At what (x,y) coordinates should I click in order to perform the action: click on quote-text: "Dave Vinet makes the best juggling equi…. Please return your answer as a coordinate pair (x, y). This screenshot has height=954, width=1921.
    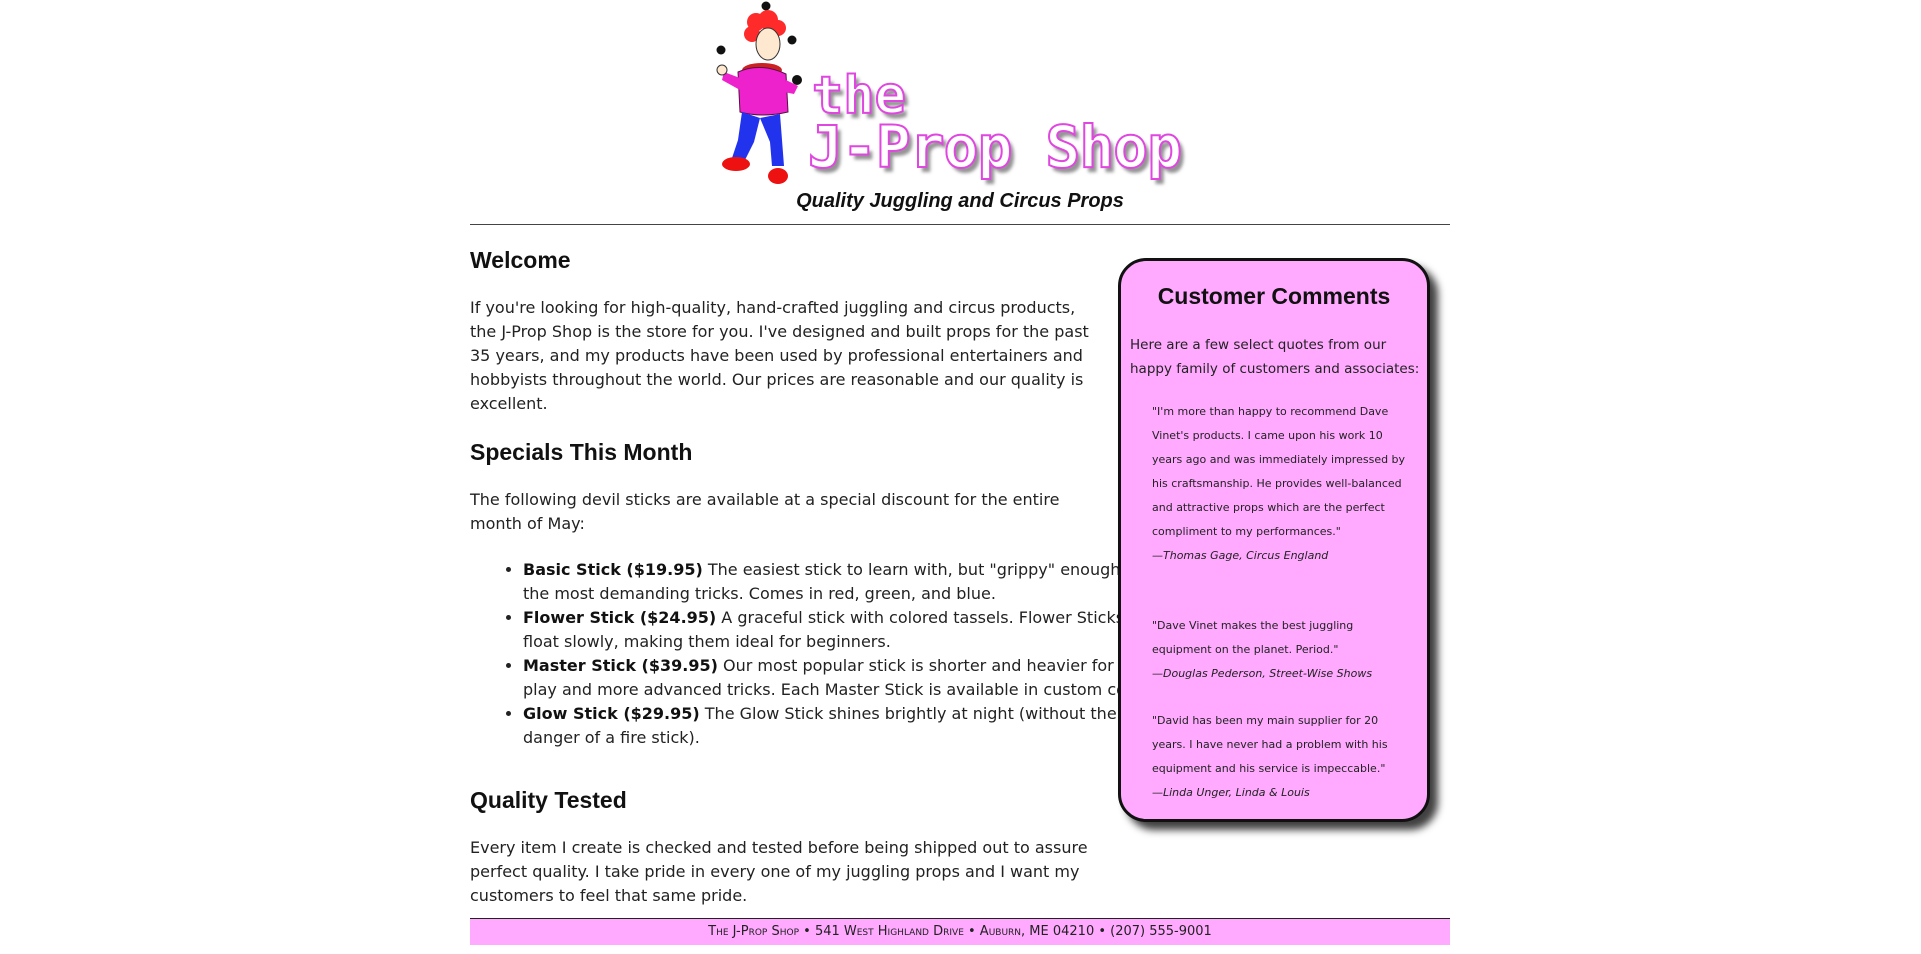
    Looking at the image, I should click on (1253, 637).